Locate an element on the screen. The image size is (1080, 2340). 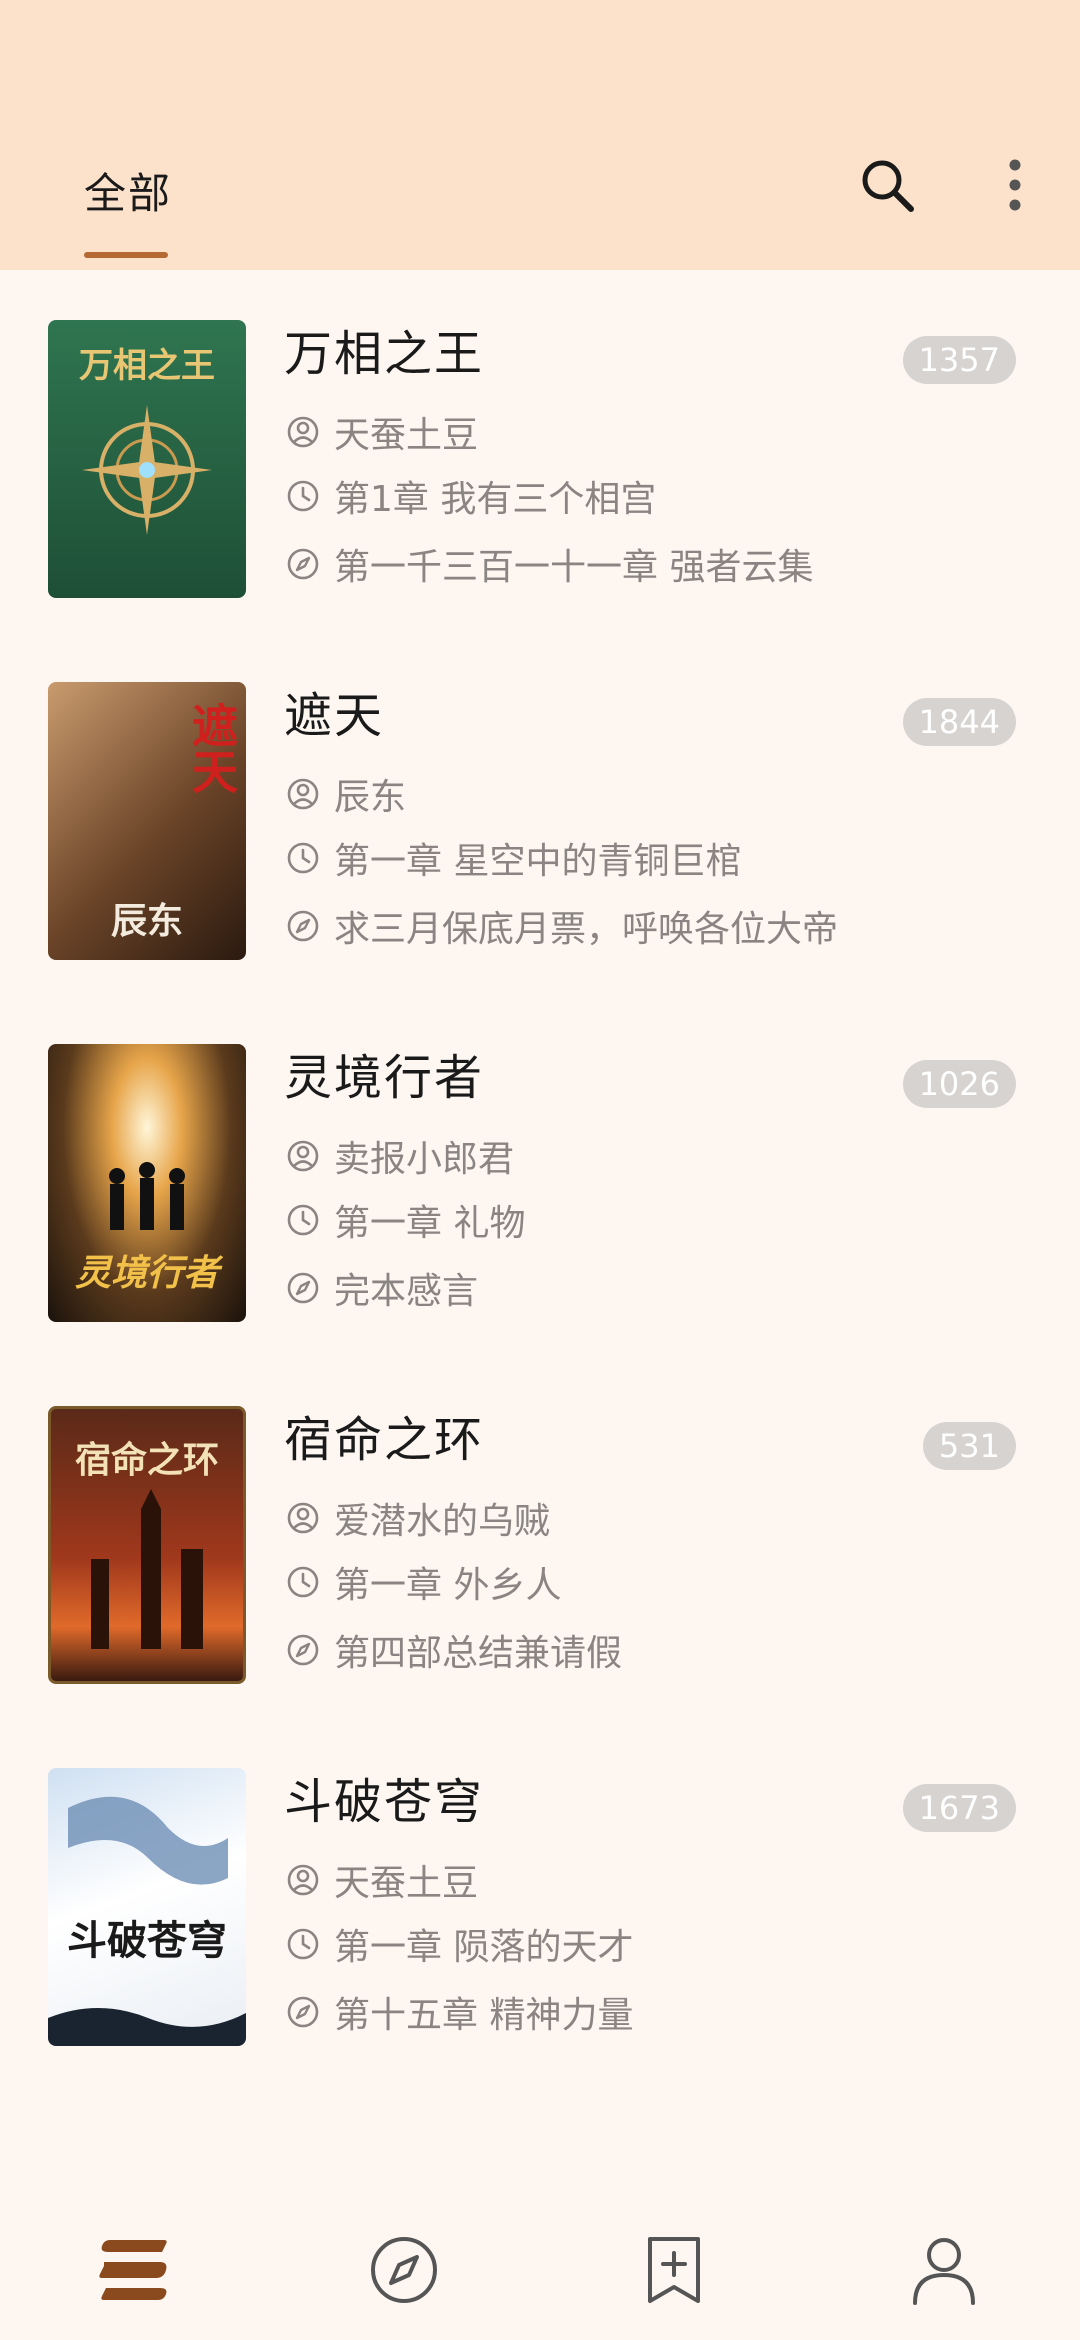
last-read-chapter: 第1章 我有三个相宫 is located at coordinates (471, 496).